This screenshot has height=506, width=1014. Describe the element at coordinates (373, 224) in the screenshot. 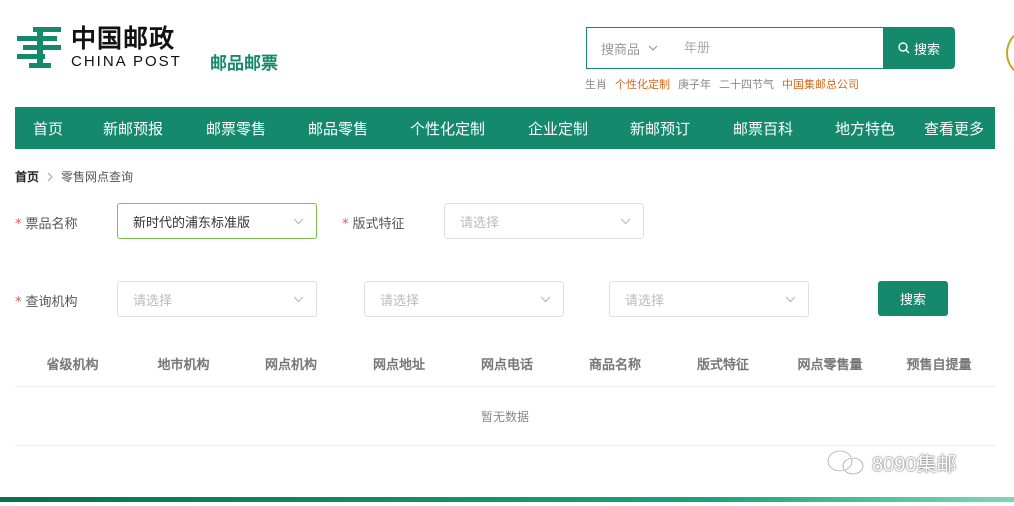

I see `format-label: * 版式特征` at that location.